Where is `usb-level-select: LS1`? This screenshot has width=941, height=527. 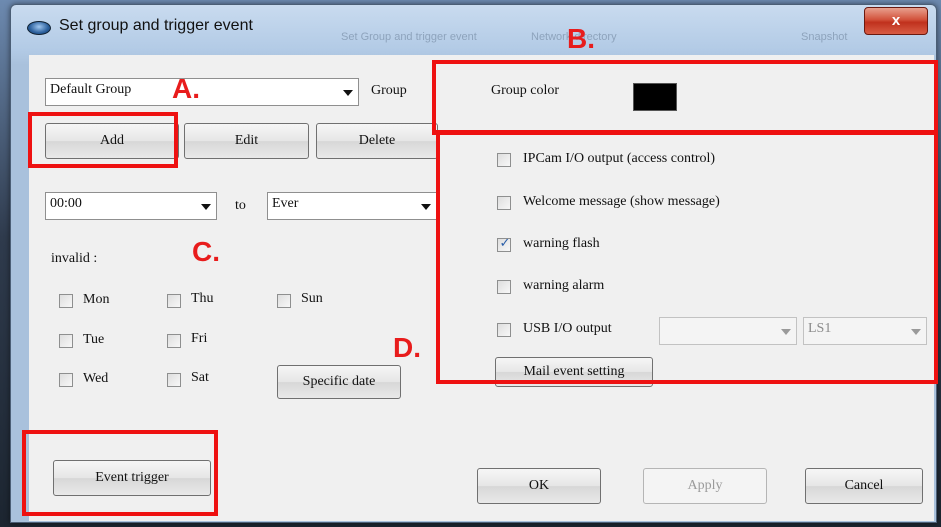
usb-level-select: LS1 is located at coordinates (865, 331).